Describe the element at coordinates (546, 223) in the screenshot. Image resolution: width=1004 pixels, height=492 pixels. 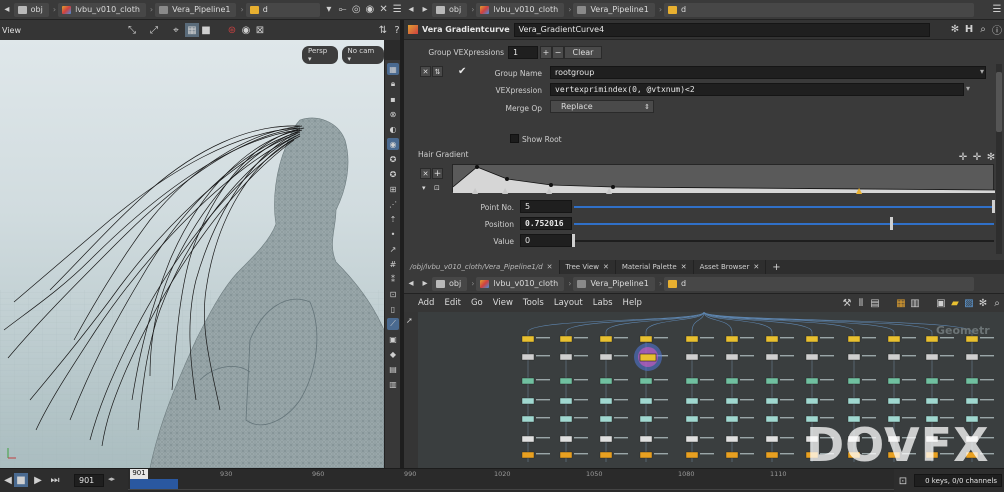
I see `position-field: 0.752016` at that location.